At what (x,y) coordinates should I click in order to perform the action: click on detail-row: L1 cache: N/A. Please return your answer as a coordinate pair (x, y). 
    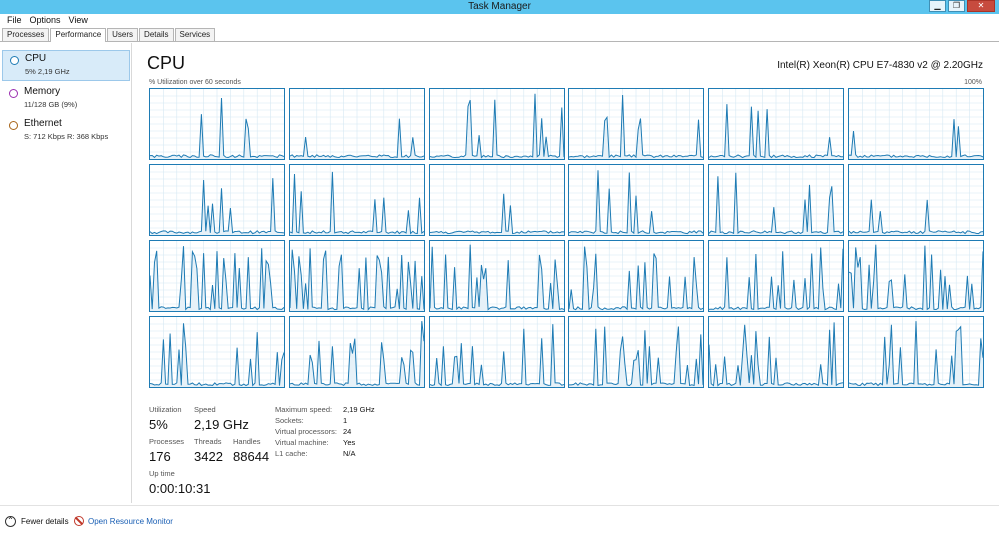
    Looking at the image, I should click on (325, 454).